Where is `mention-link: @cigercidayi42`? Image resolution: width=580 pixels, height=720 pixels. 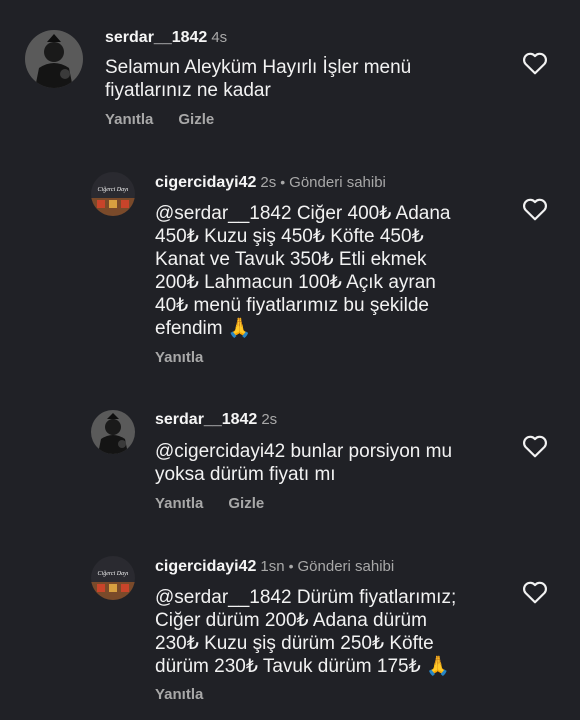 mention-link: @cigercidayi42 is located at coordinates (220, 451).